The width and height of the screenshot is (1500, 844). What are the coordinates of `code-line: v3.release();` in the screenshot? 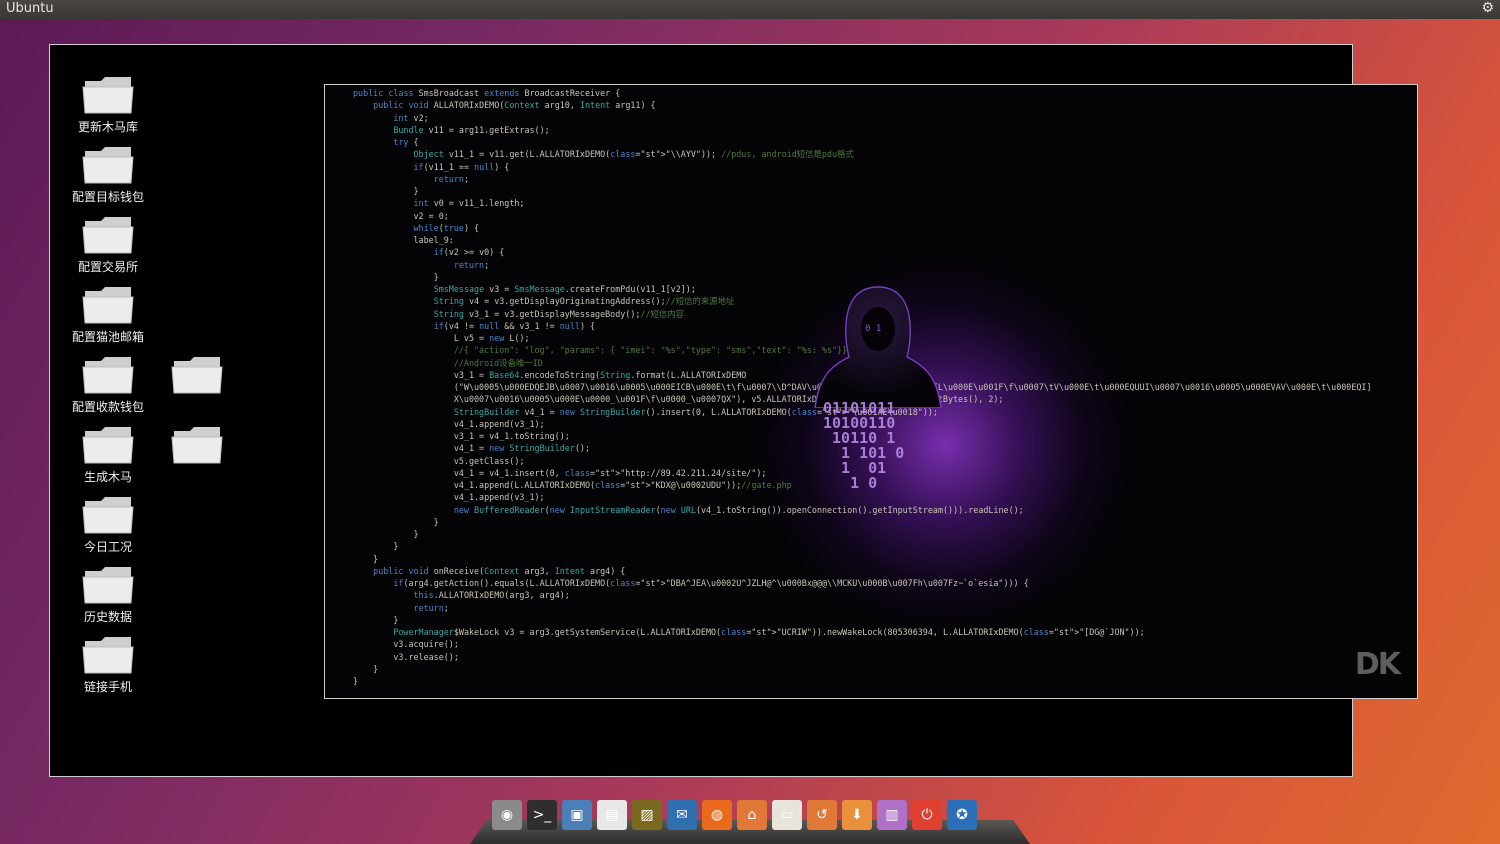 It's located at (406, 656).